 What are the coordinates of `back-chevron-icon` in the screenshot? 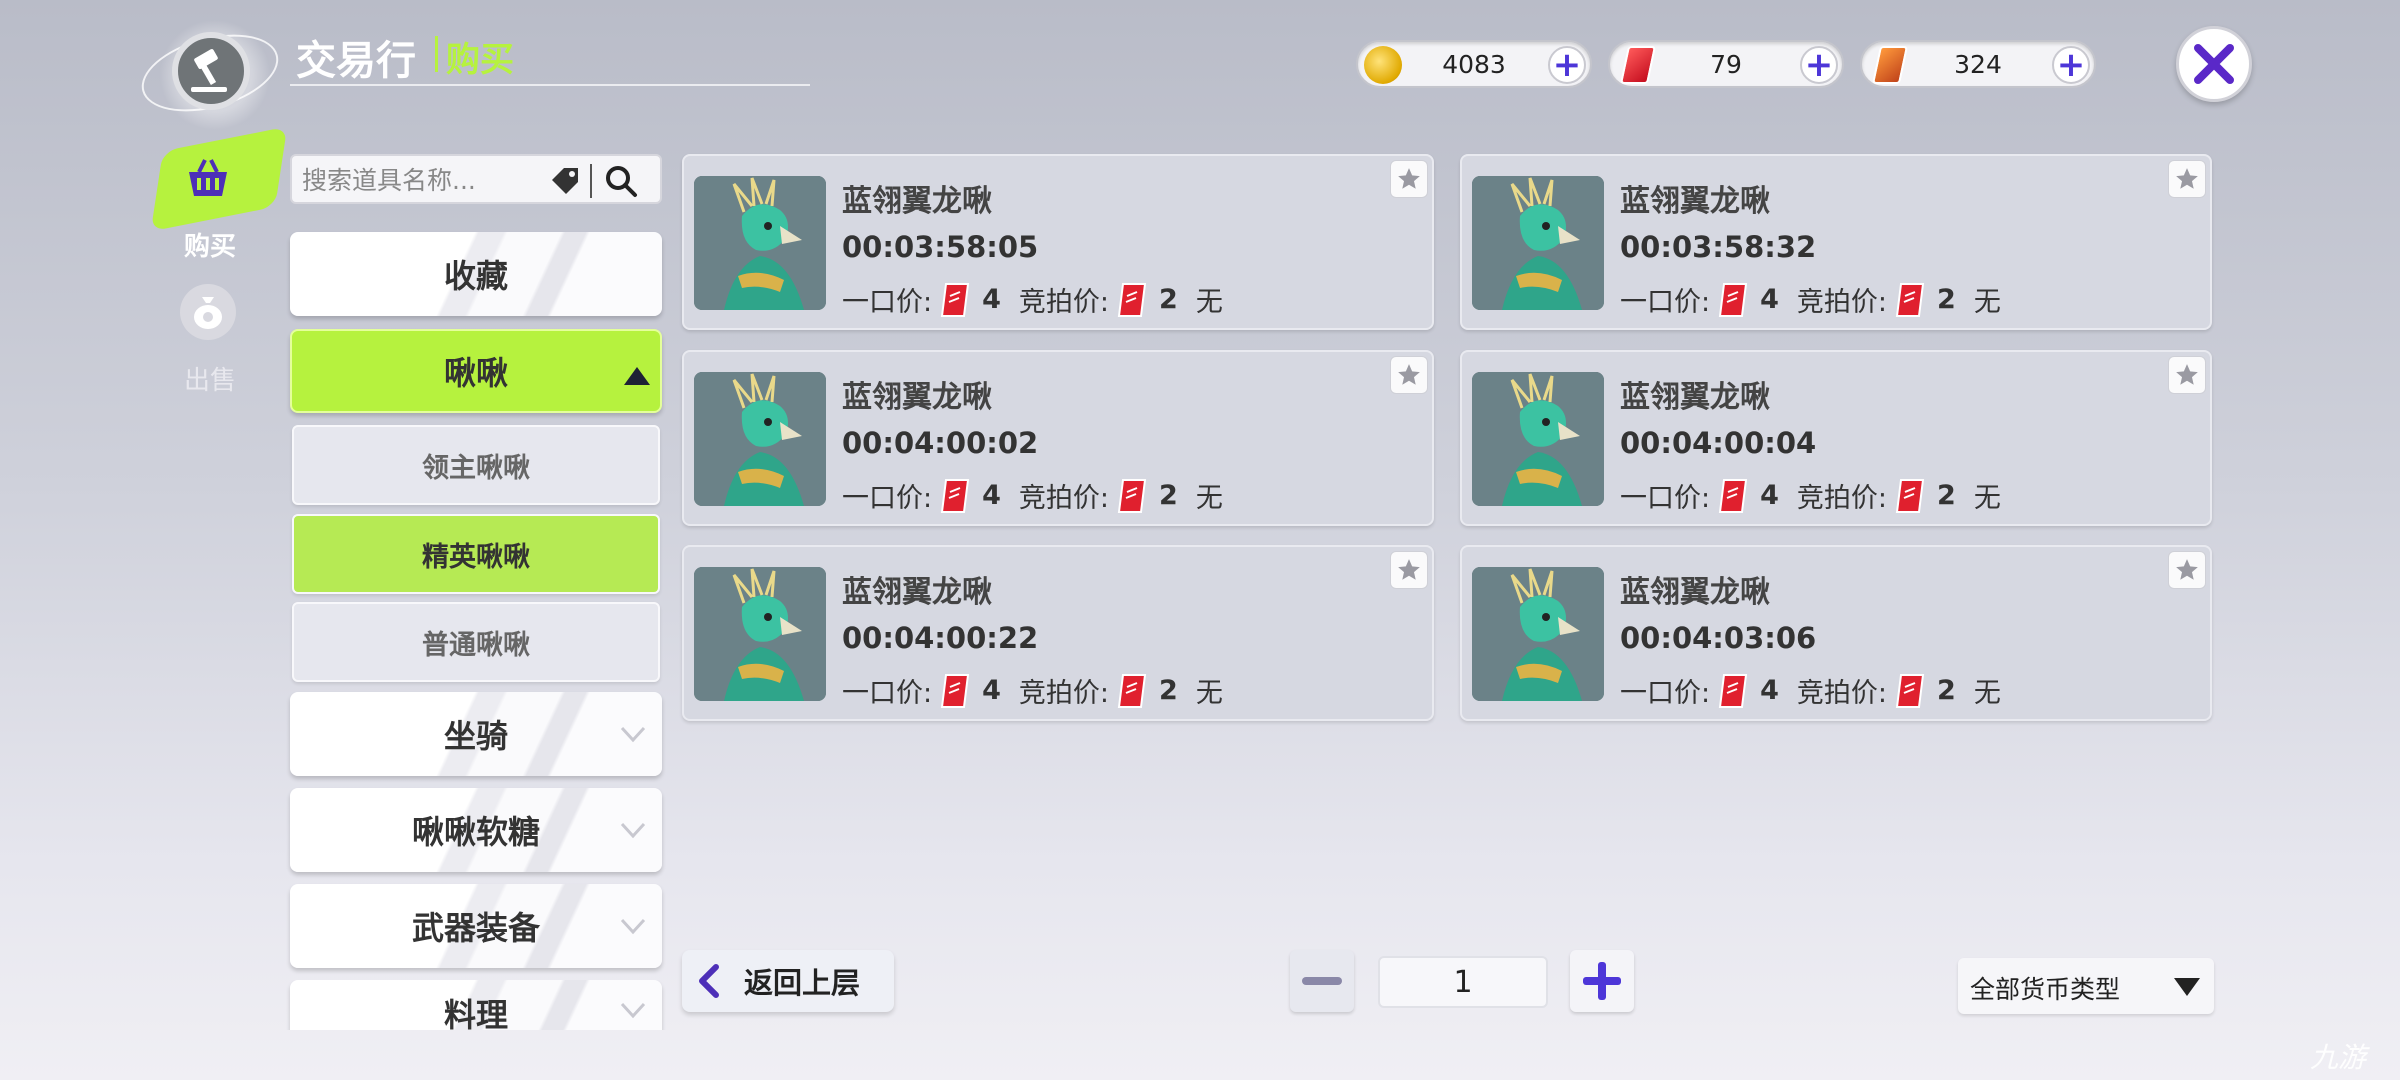 It's located at (709, 981).